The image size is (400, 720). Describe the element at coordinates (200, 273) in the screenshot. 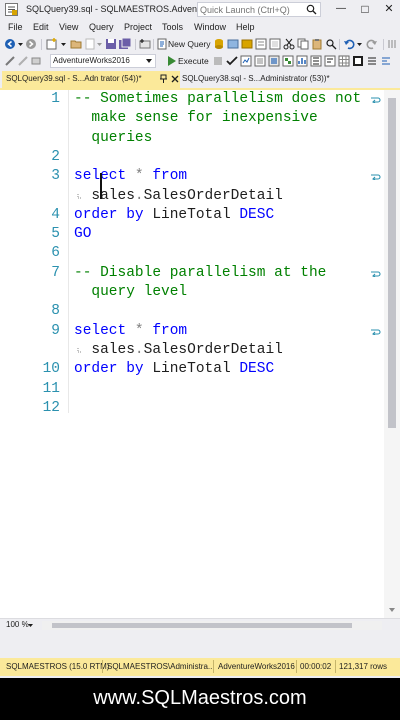

I see `code-line: -- Disable parallelism at the` at that location.